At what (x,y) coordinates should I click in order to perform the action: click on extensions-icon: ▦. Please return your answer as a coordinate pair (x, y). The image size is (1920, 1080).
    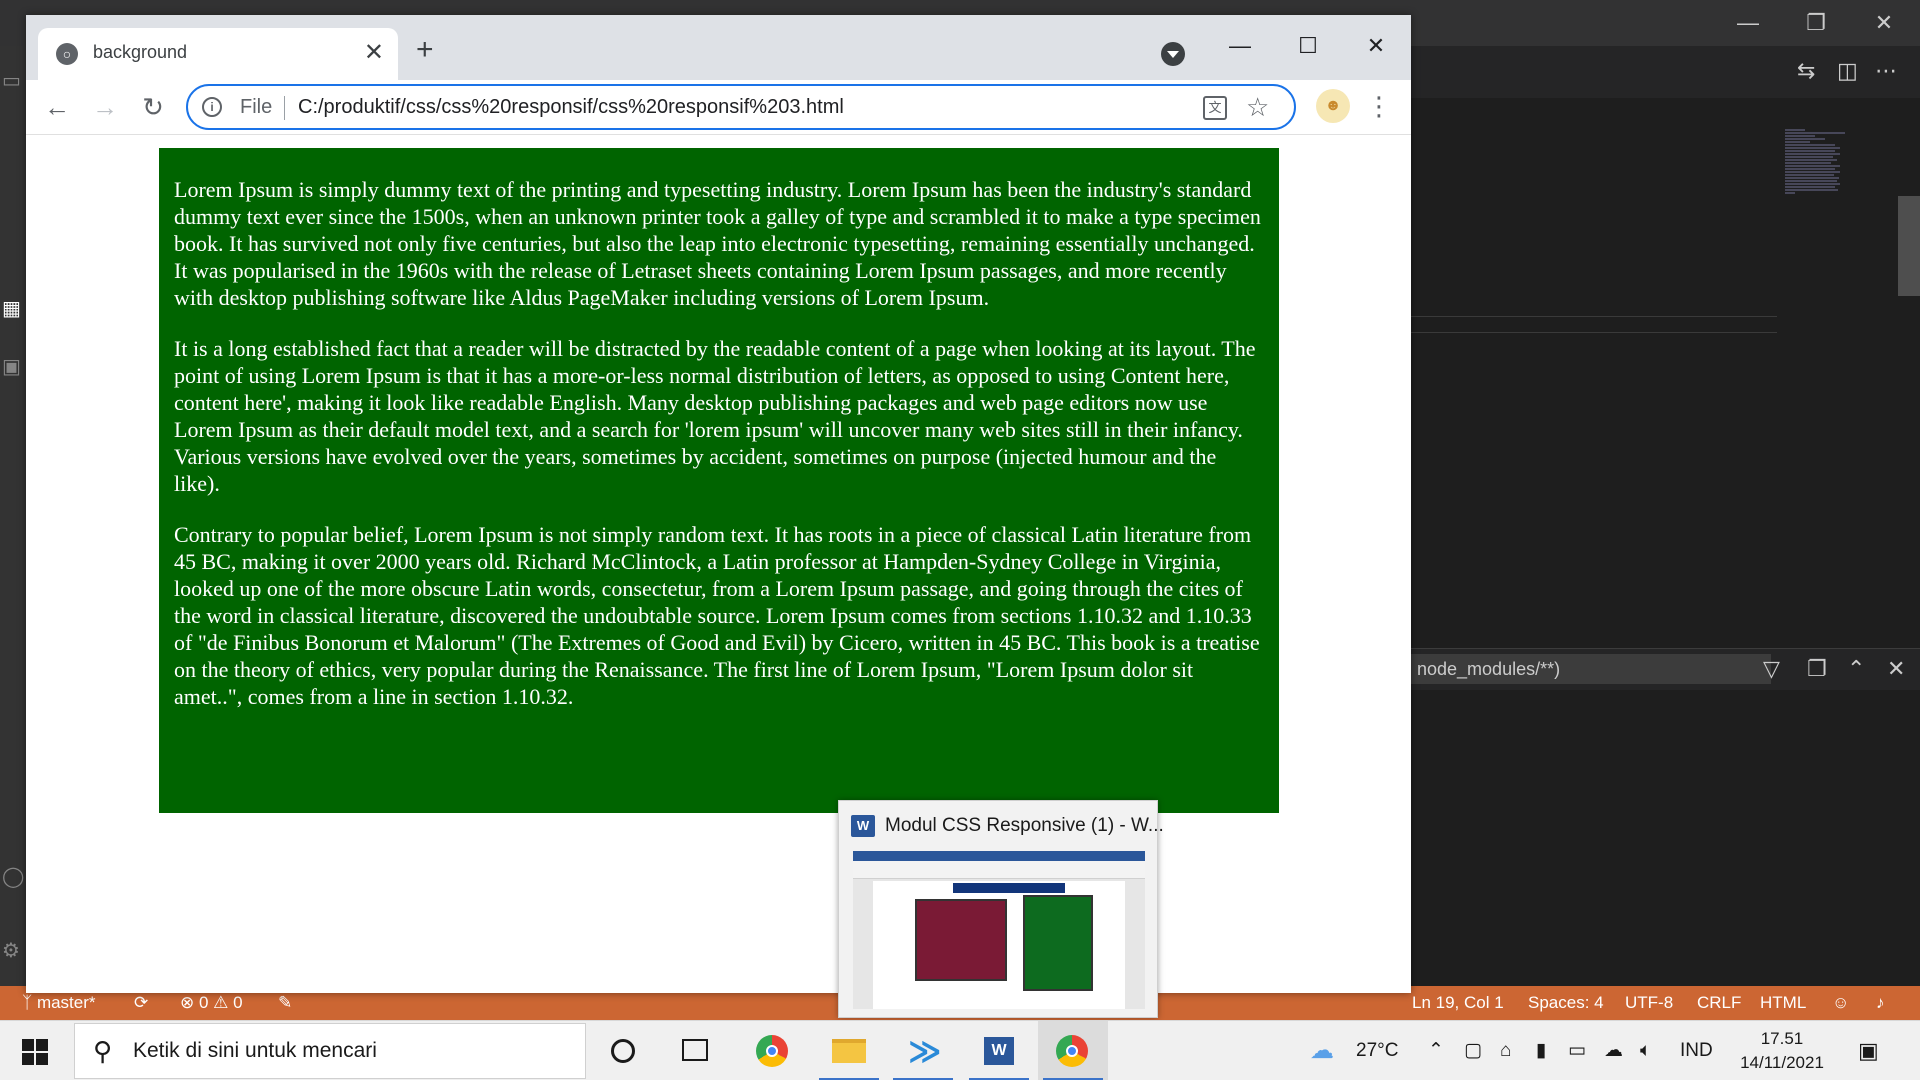
    Looking at the image, I should click on (13, 308).